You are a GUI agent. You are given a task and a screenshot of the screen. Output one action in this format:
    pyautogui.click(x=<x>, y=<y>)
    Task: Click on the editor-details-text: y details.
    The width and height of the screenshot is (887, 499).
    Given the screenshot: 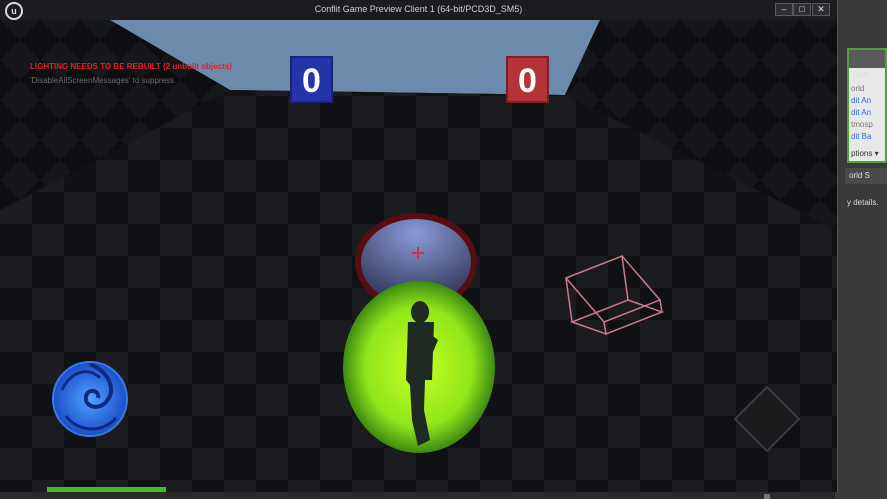 What is the action you would take?
    pyautogui.click(x=863, y=202)
    